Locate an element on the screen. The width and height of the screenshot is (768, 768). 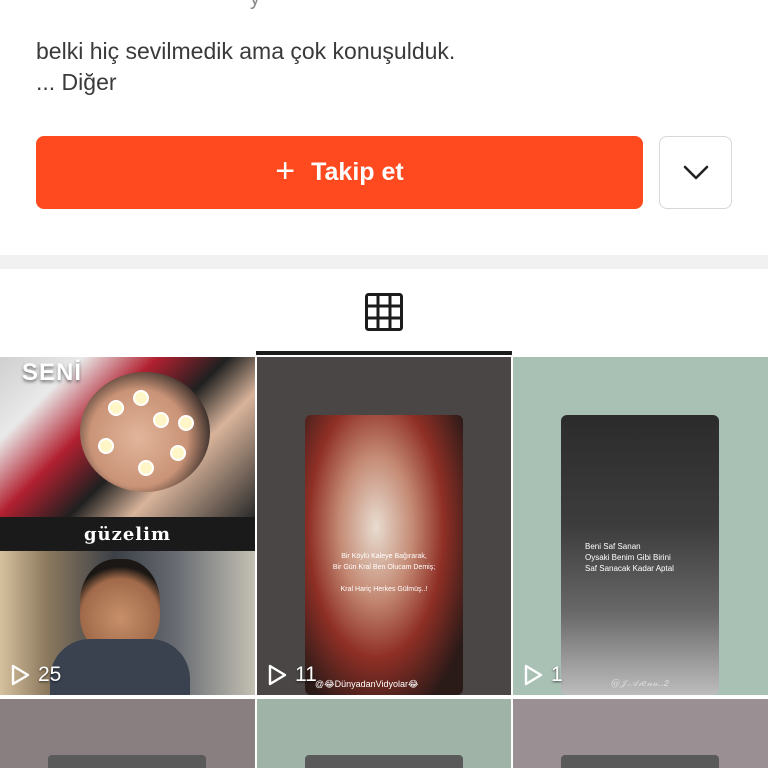
caption-line: Bir Köylü Kaleye Bağırarak, is located at coordinates (384, 556).